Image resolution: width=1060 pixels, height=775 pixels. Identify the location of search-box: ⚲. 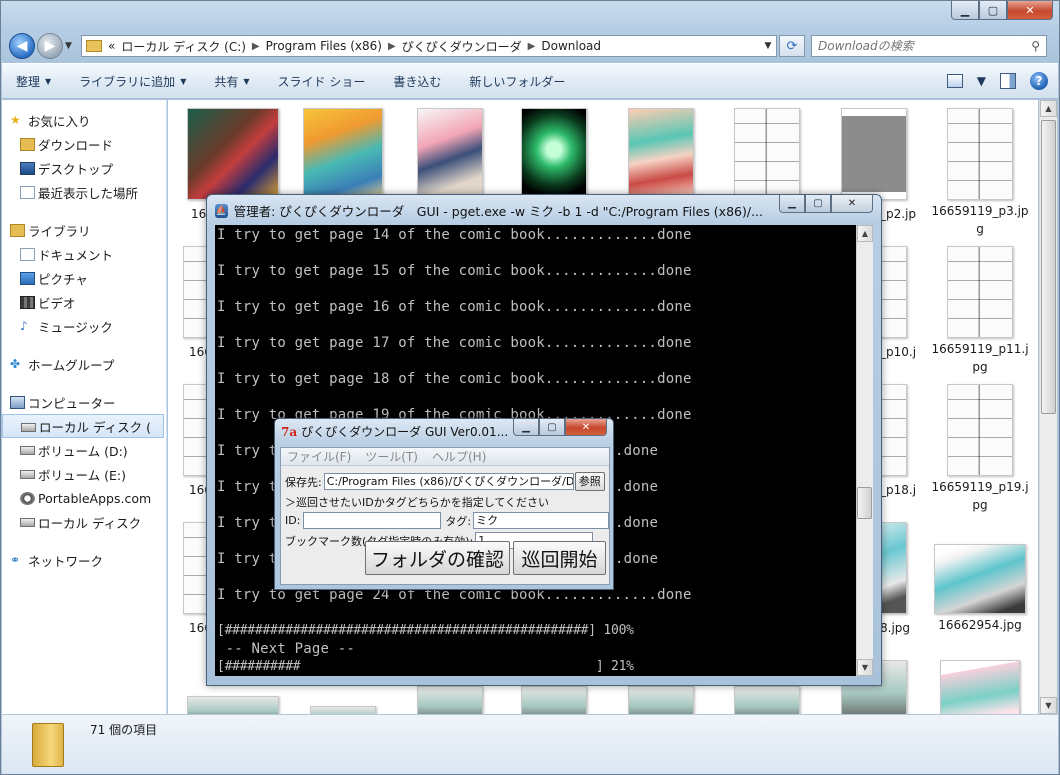
(929, 46).